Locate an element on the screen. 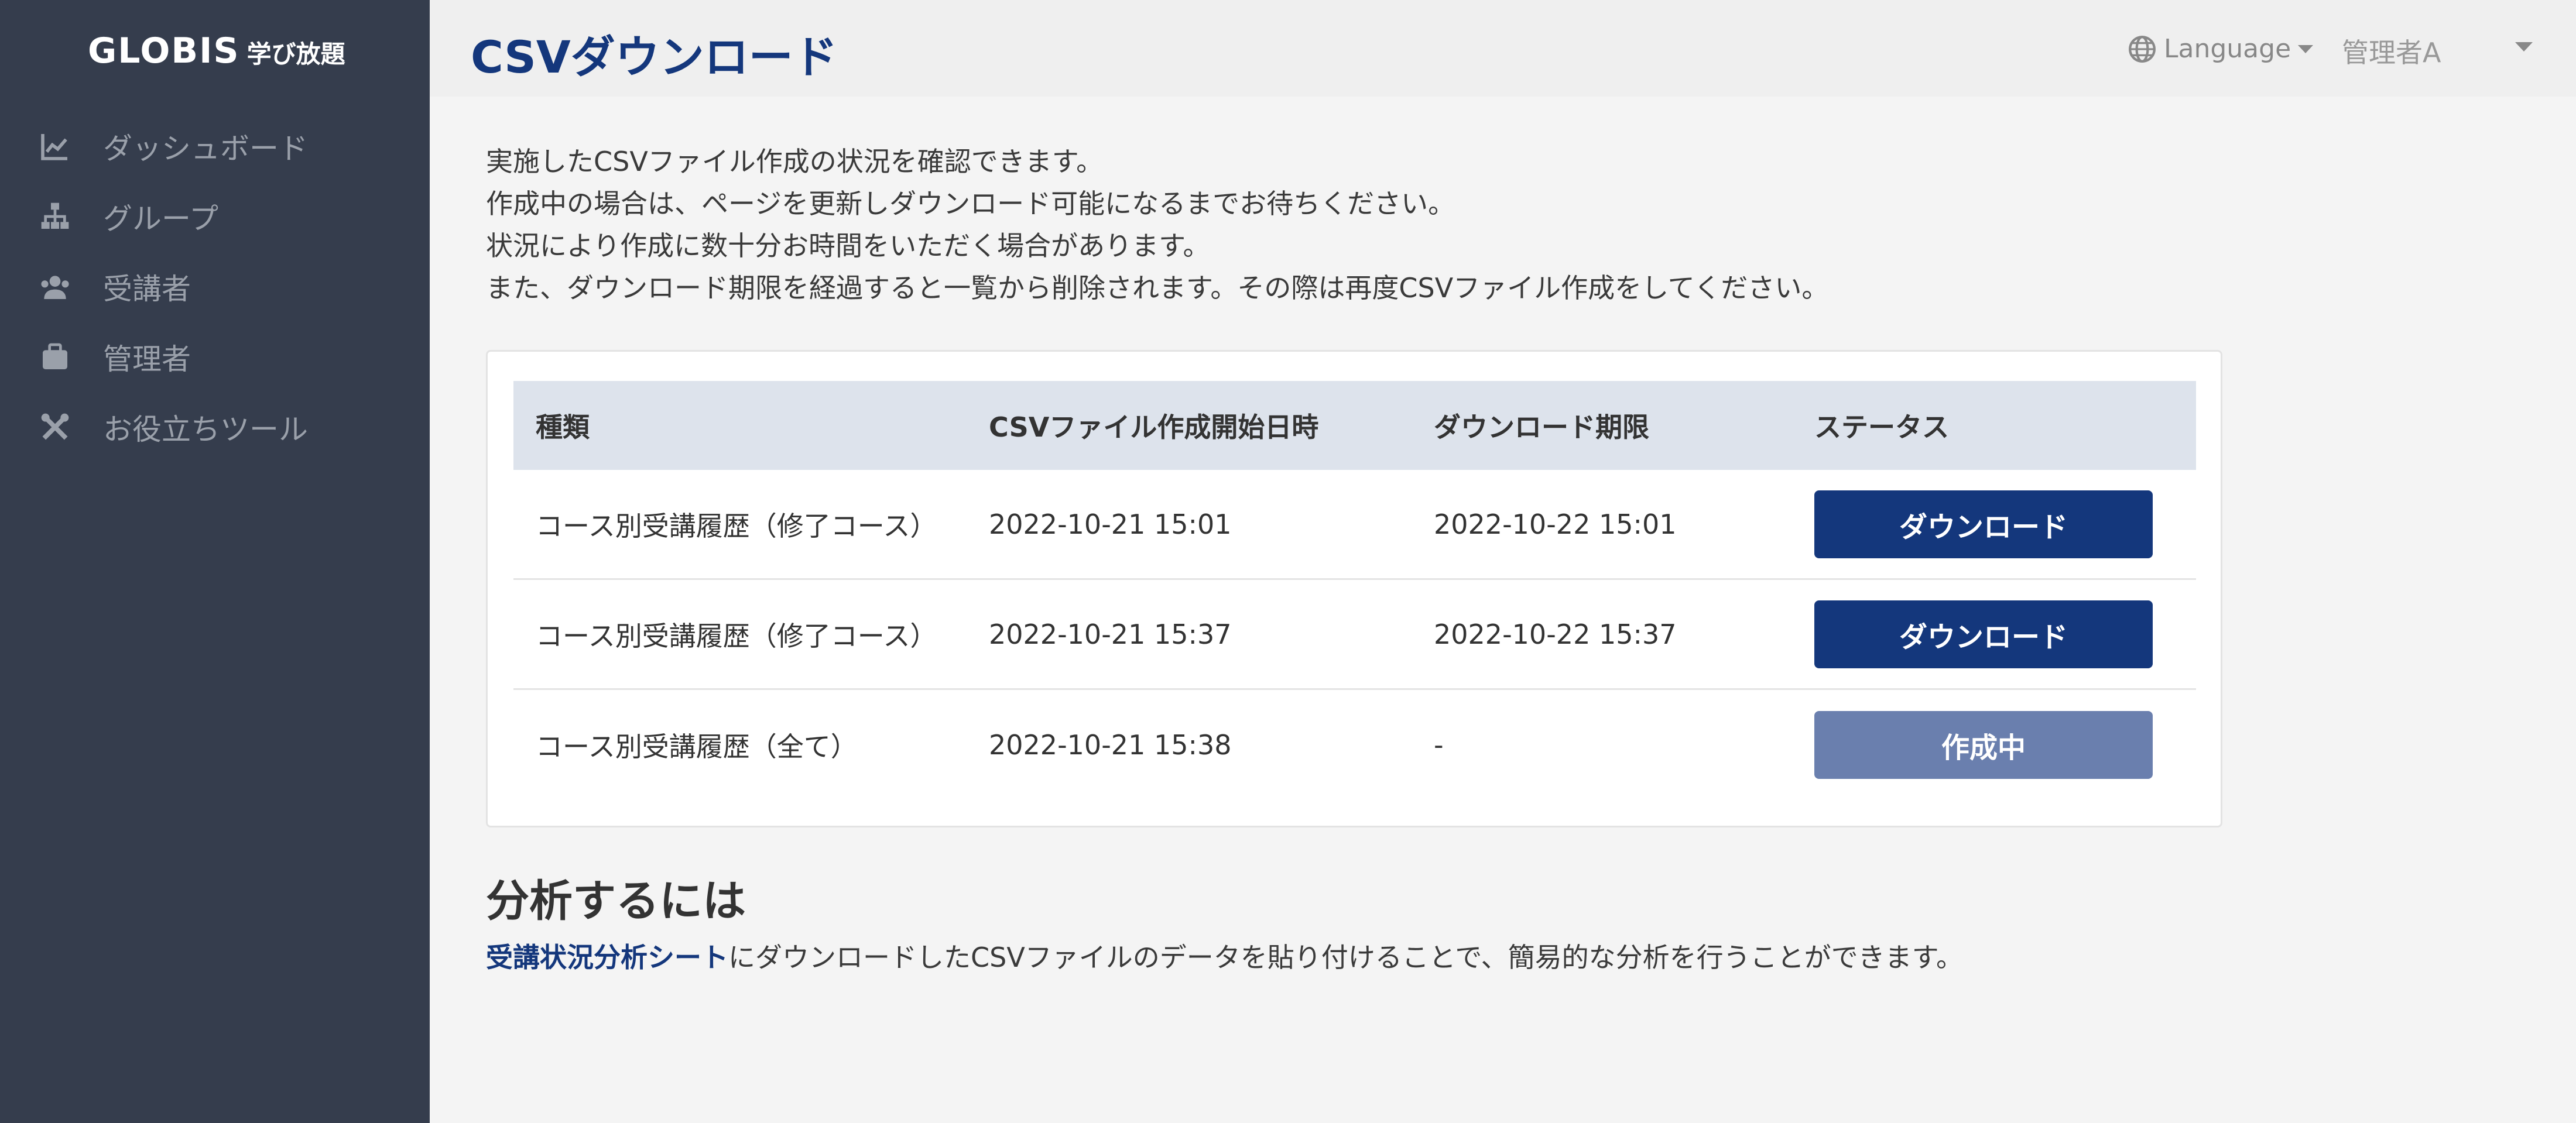 Image resolution: width=2576 pixels, height=1123 pixels. tools-icon is located at coordinates (55, 428).